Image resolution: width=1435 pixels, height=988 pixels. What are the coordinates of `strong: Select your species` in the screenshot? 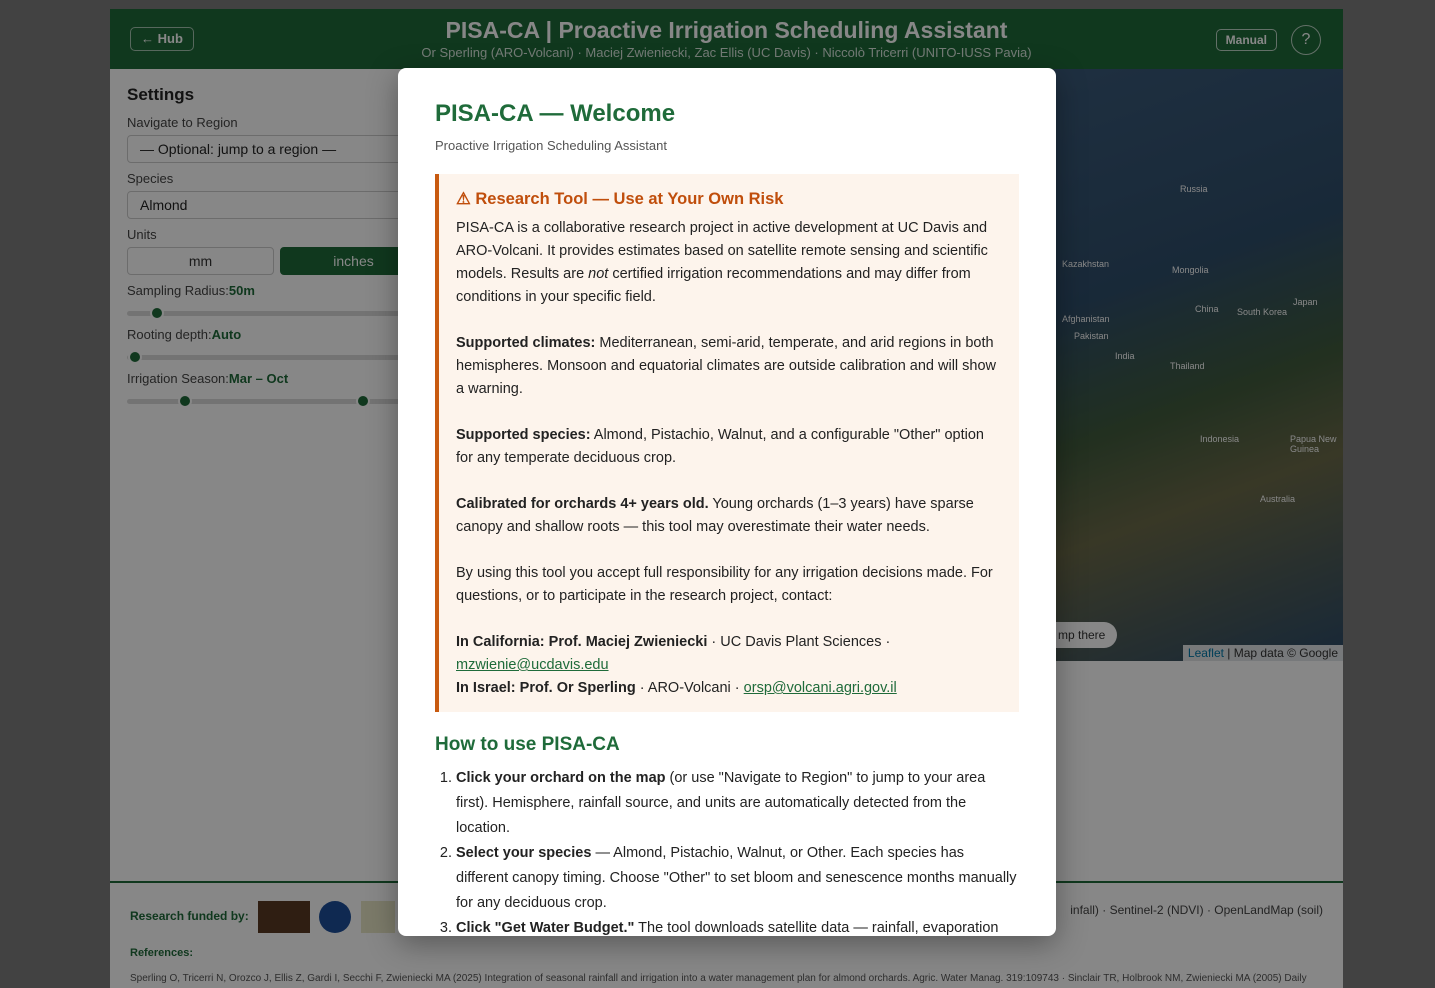 It's located at (524, 853).